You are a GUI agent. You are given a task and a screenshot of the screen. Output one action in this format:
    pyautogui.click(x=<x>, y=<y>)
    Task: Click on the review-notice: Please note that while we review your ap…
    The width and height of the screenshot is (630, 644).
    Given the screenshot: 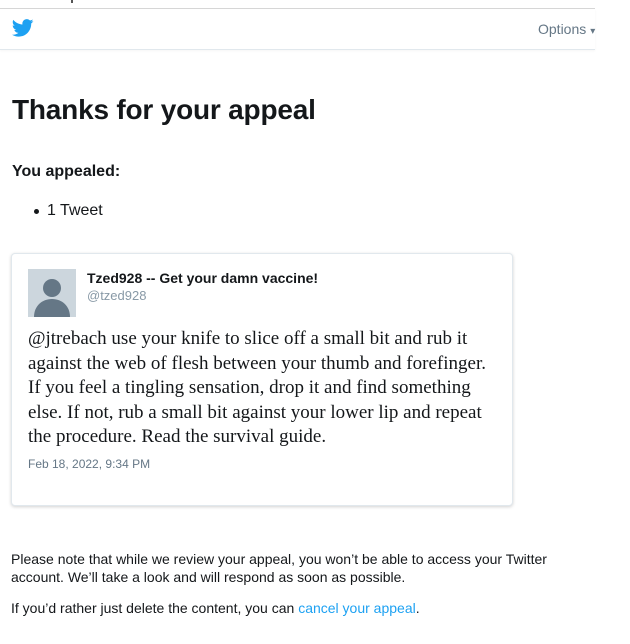 What is the action you would take?
    pyautogui.click(x=279, y=568)
    